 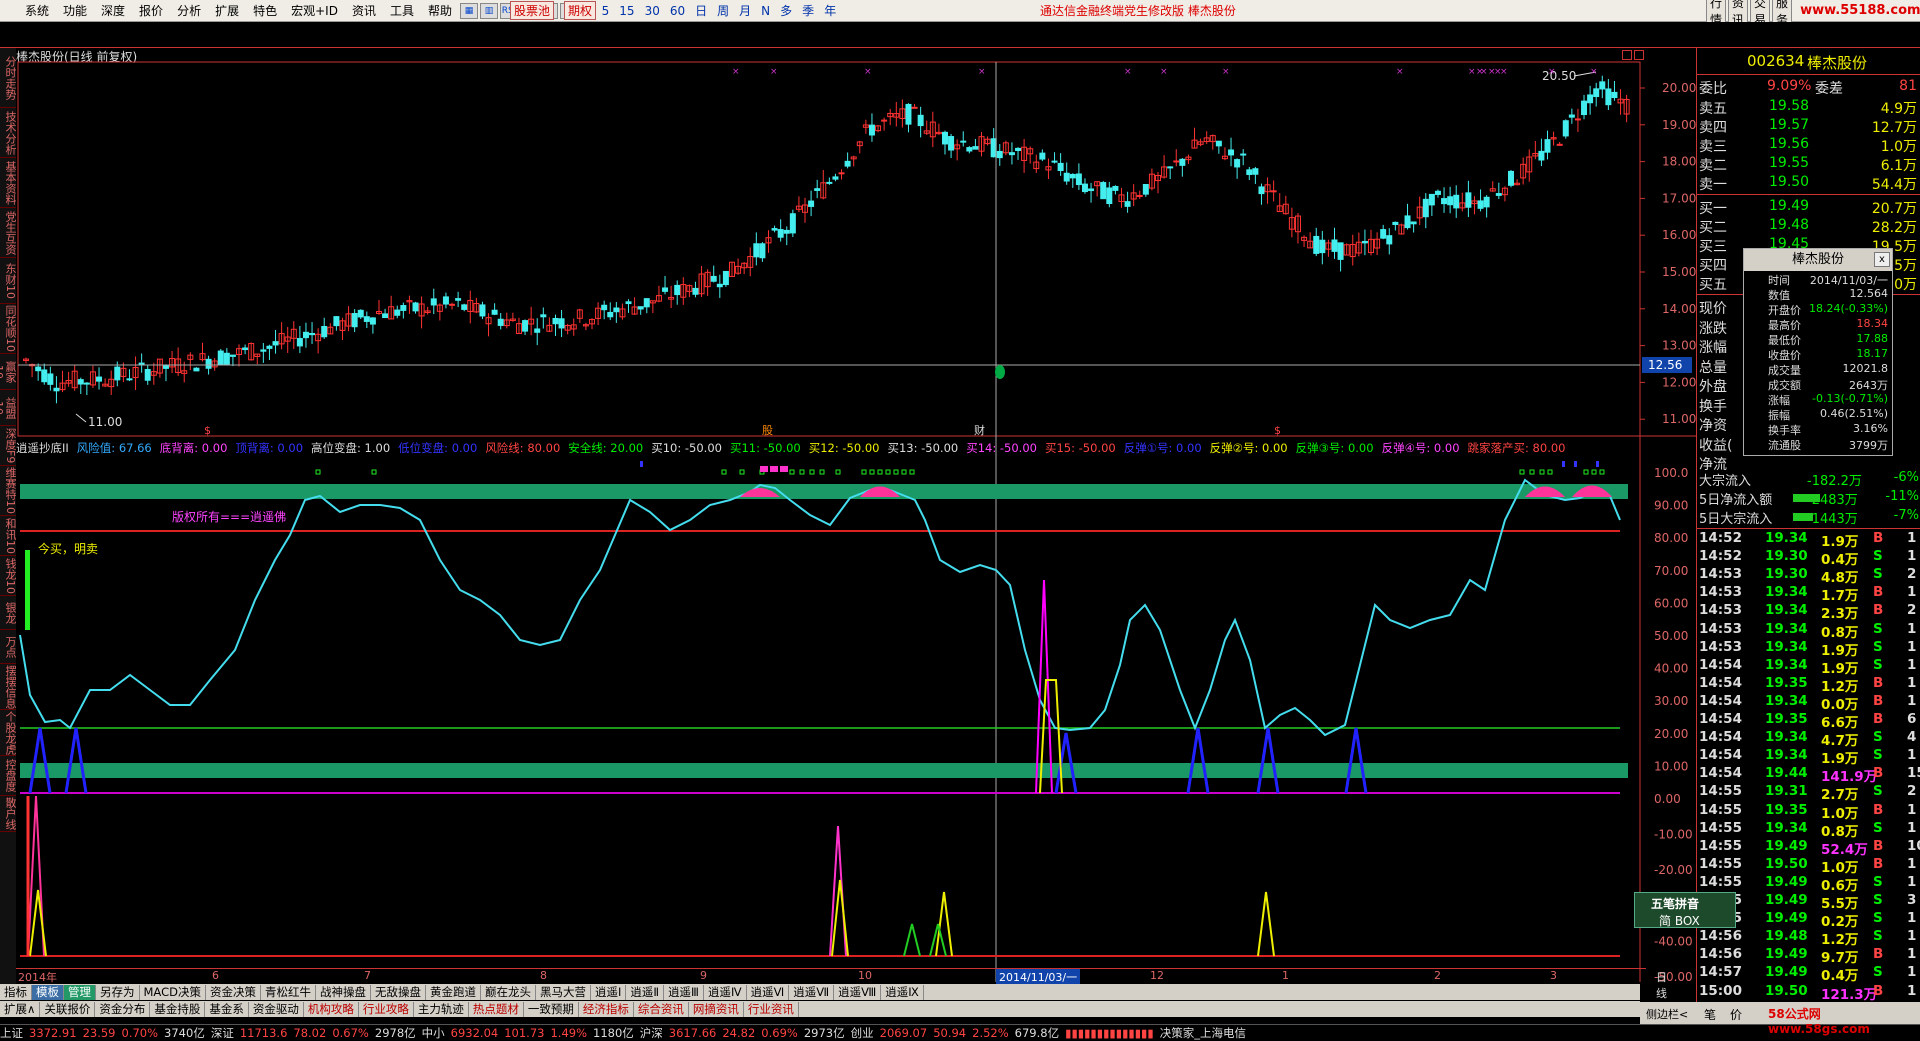 What do you see at coordinates (563, 992) in the screenshot?
I see `indicator-tab-11: 黑马大营` at bounding box center [563, 992].